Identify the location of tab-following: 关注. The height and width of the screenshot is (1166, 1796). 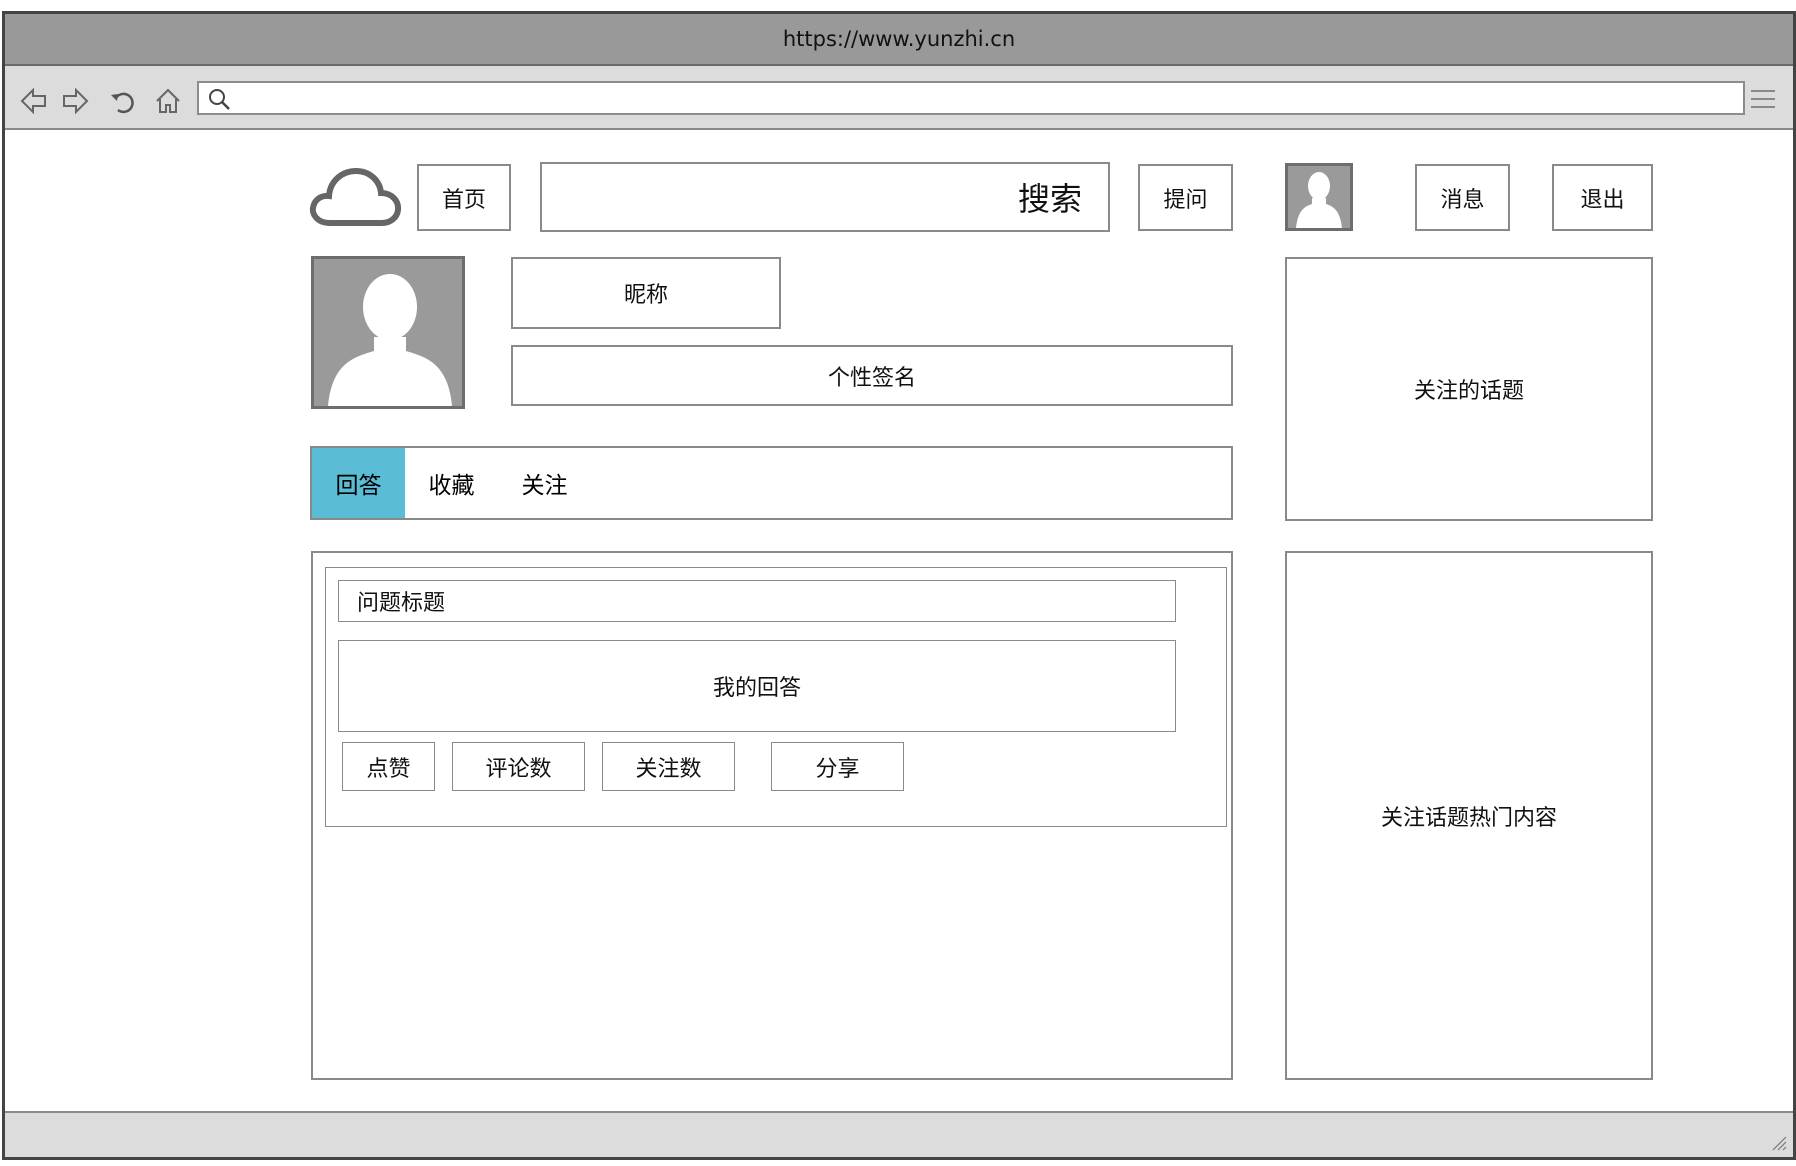
(544, 483).